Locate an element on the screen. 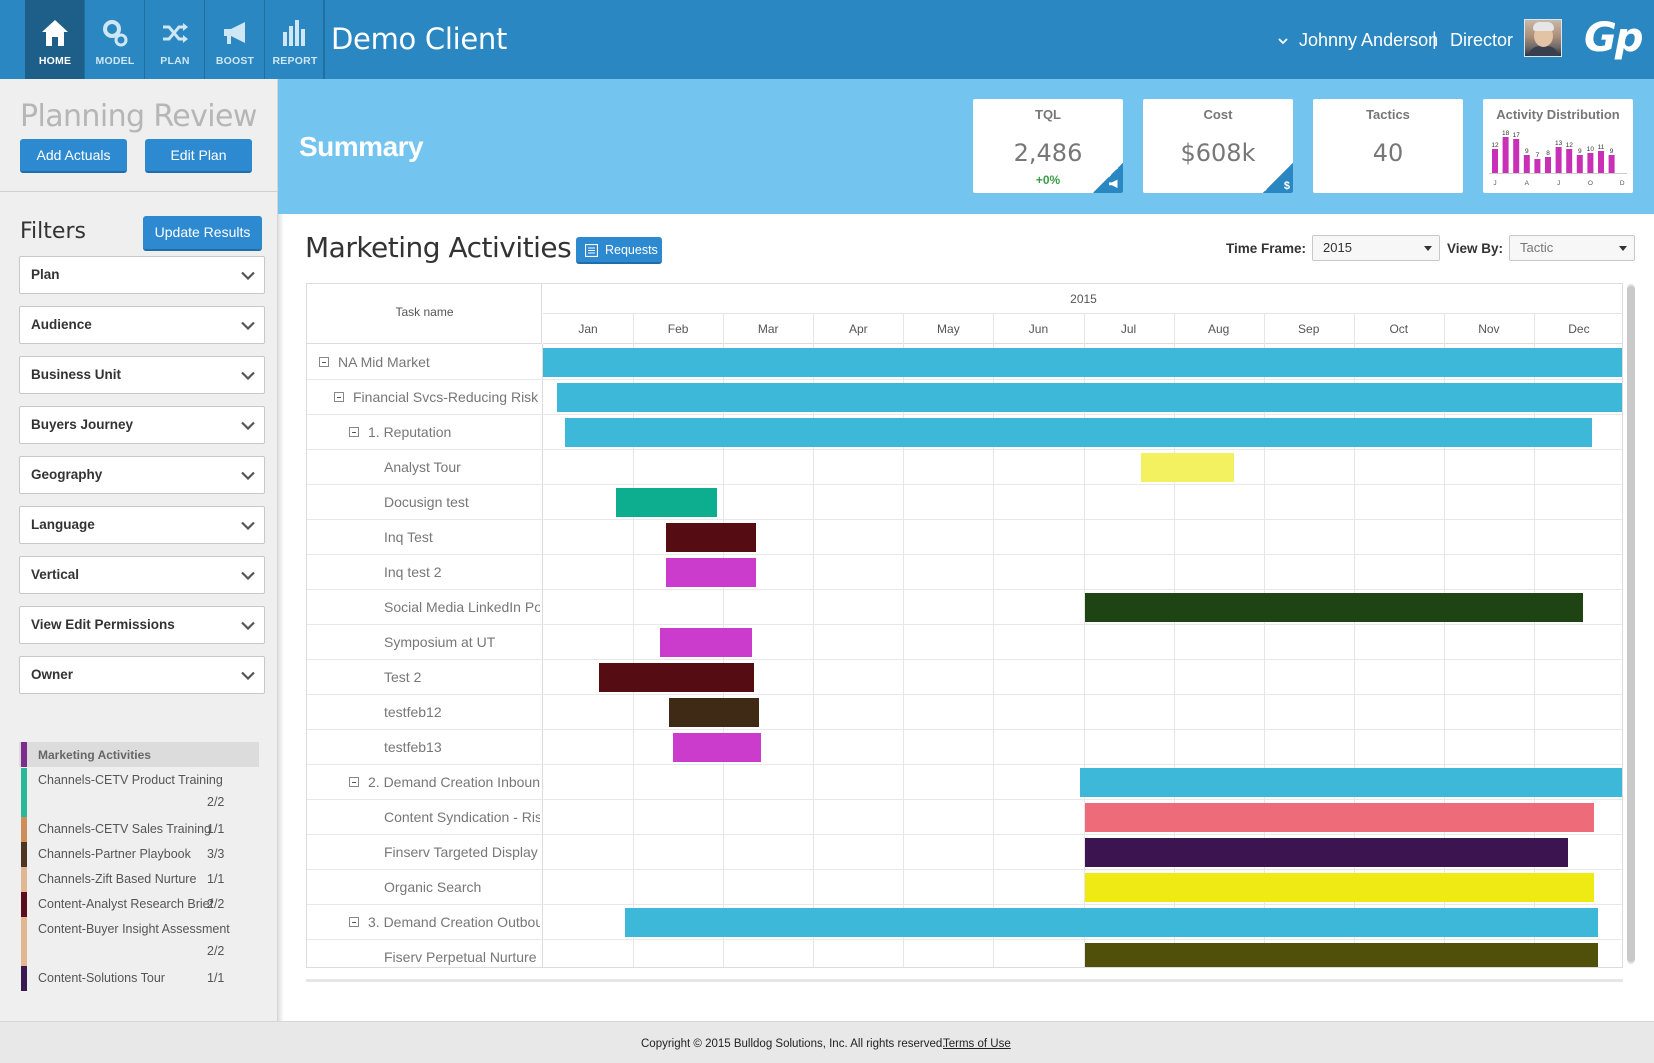 The width and height of the screenshot is (1654, 1063). filter-dropdown-view-edit-permissions: View Edit Permissions is located at coordinates (142, 625).